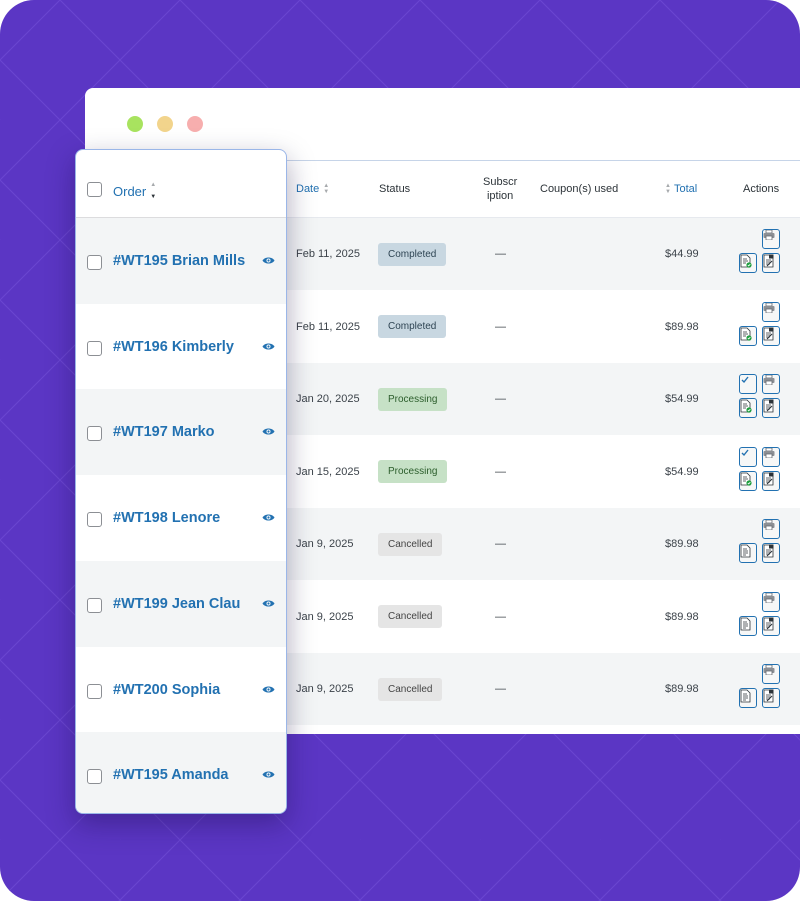  What do you see at coordinates (171, 772) in the screenshot?
I see `order-link: #WT195 Amanda` at bounding box center [171, 772].